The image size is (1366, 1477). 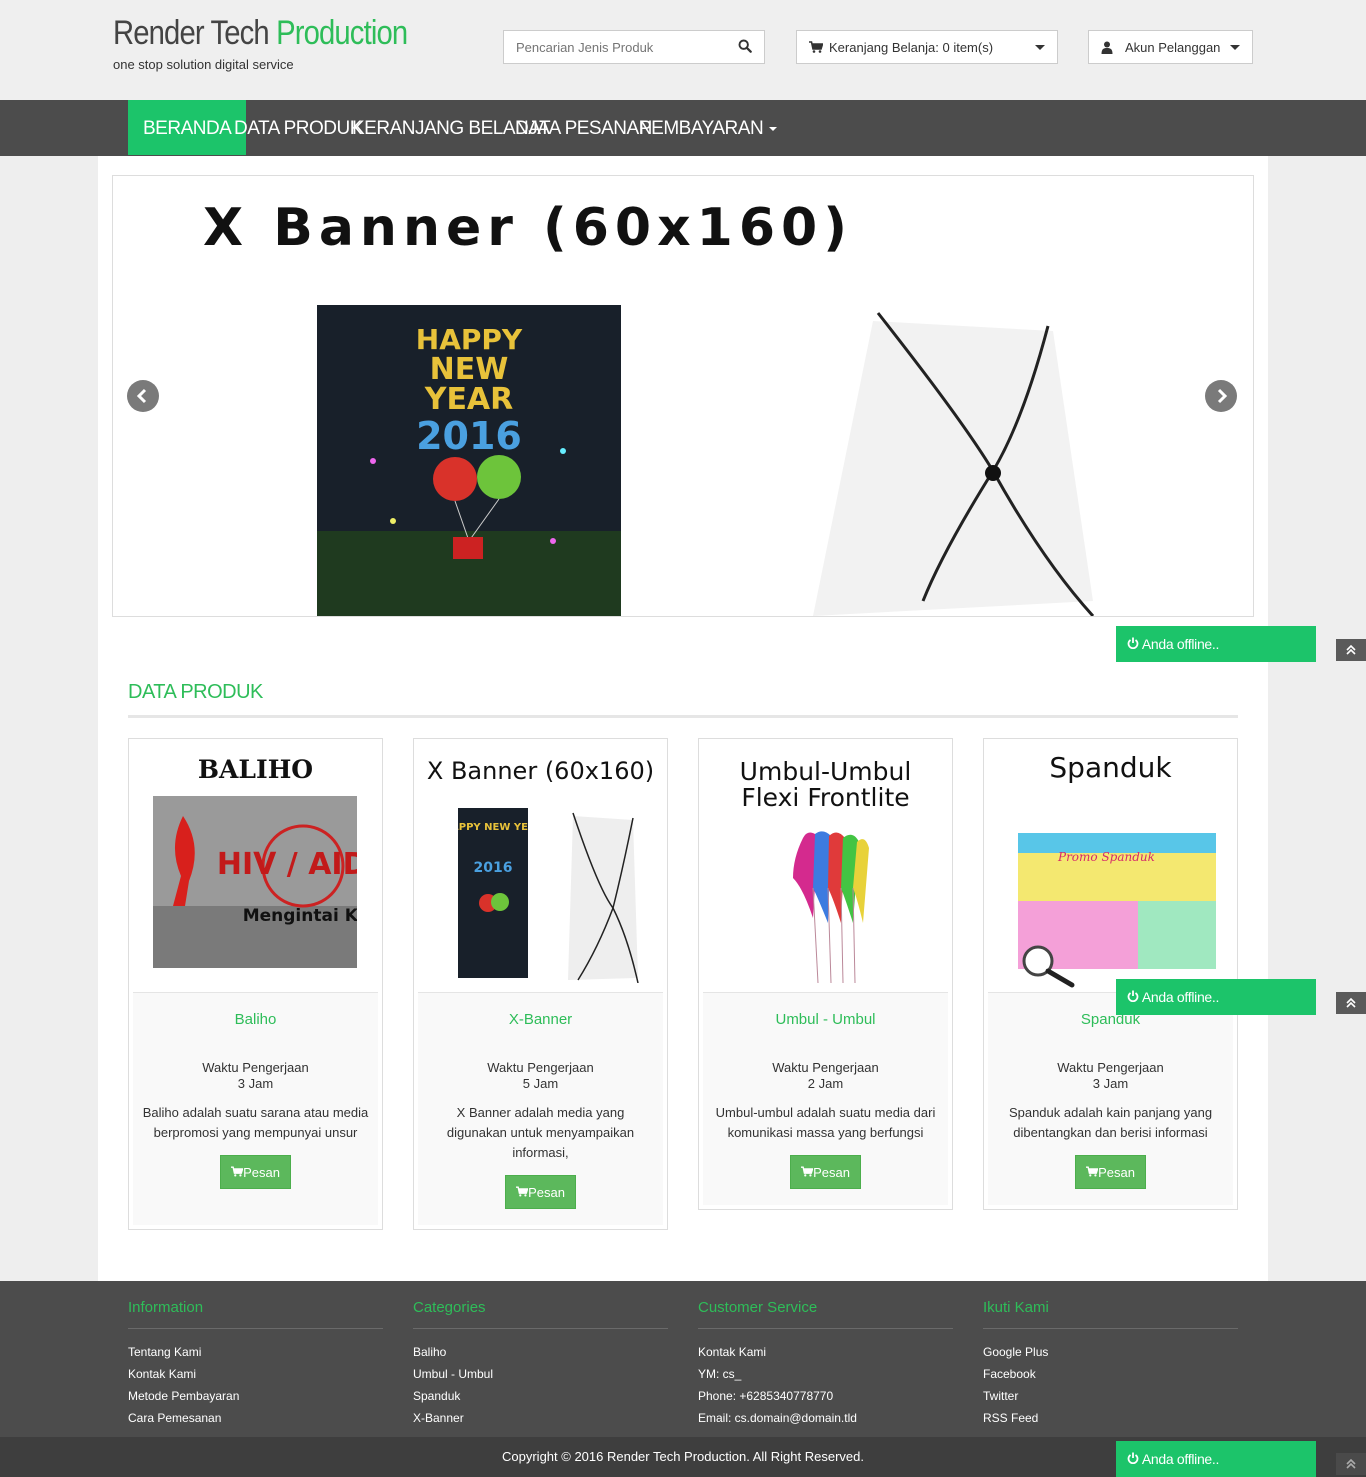 I want to click on product-image-title-line-1: Umbul-Umbul, so click(x=825, y=771).